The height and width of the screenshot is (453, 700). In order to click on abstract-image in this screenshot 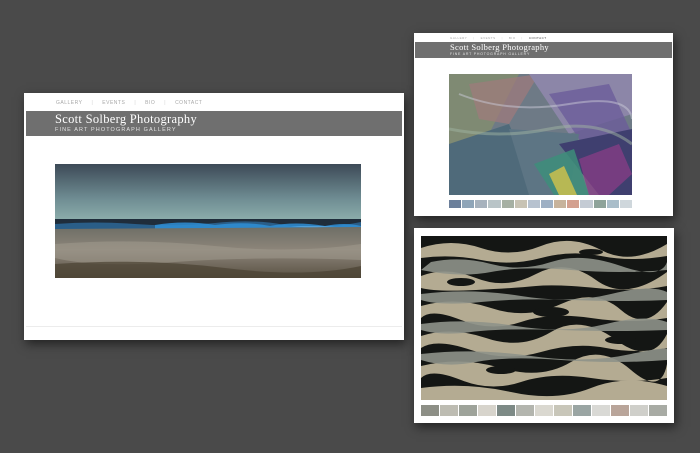, I will do `click(540, 134)`.